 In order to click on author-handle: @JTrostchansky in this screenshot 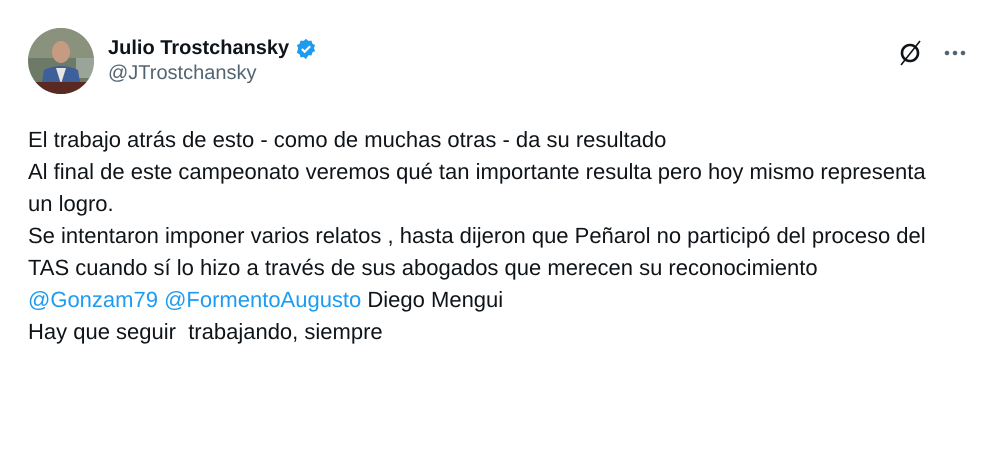, I will do `click(496, 73)`.